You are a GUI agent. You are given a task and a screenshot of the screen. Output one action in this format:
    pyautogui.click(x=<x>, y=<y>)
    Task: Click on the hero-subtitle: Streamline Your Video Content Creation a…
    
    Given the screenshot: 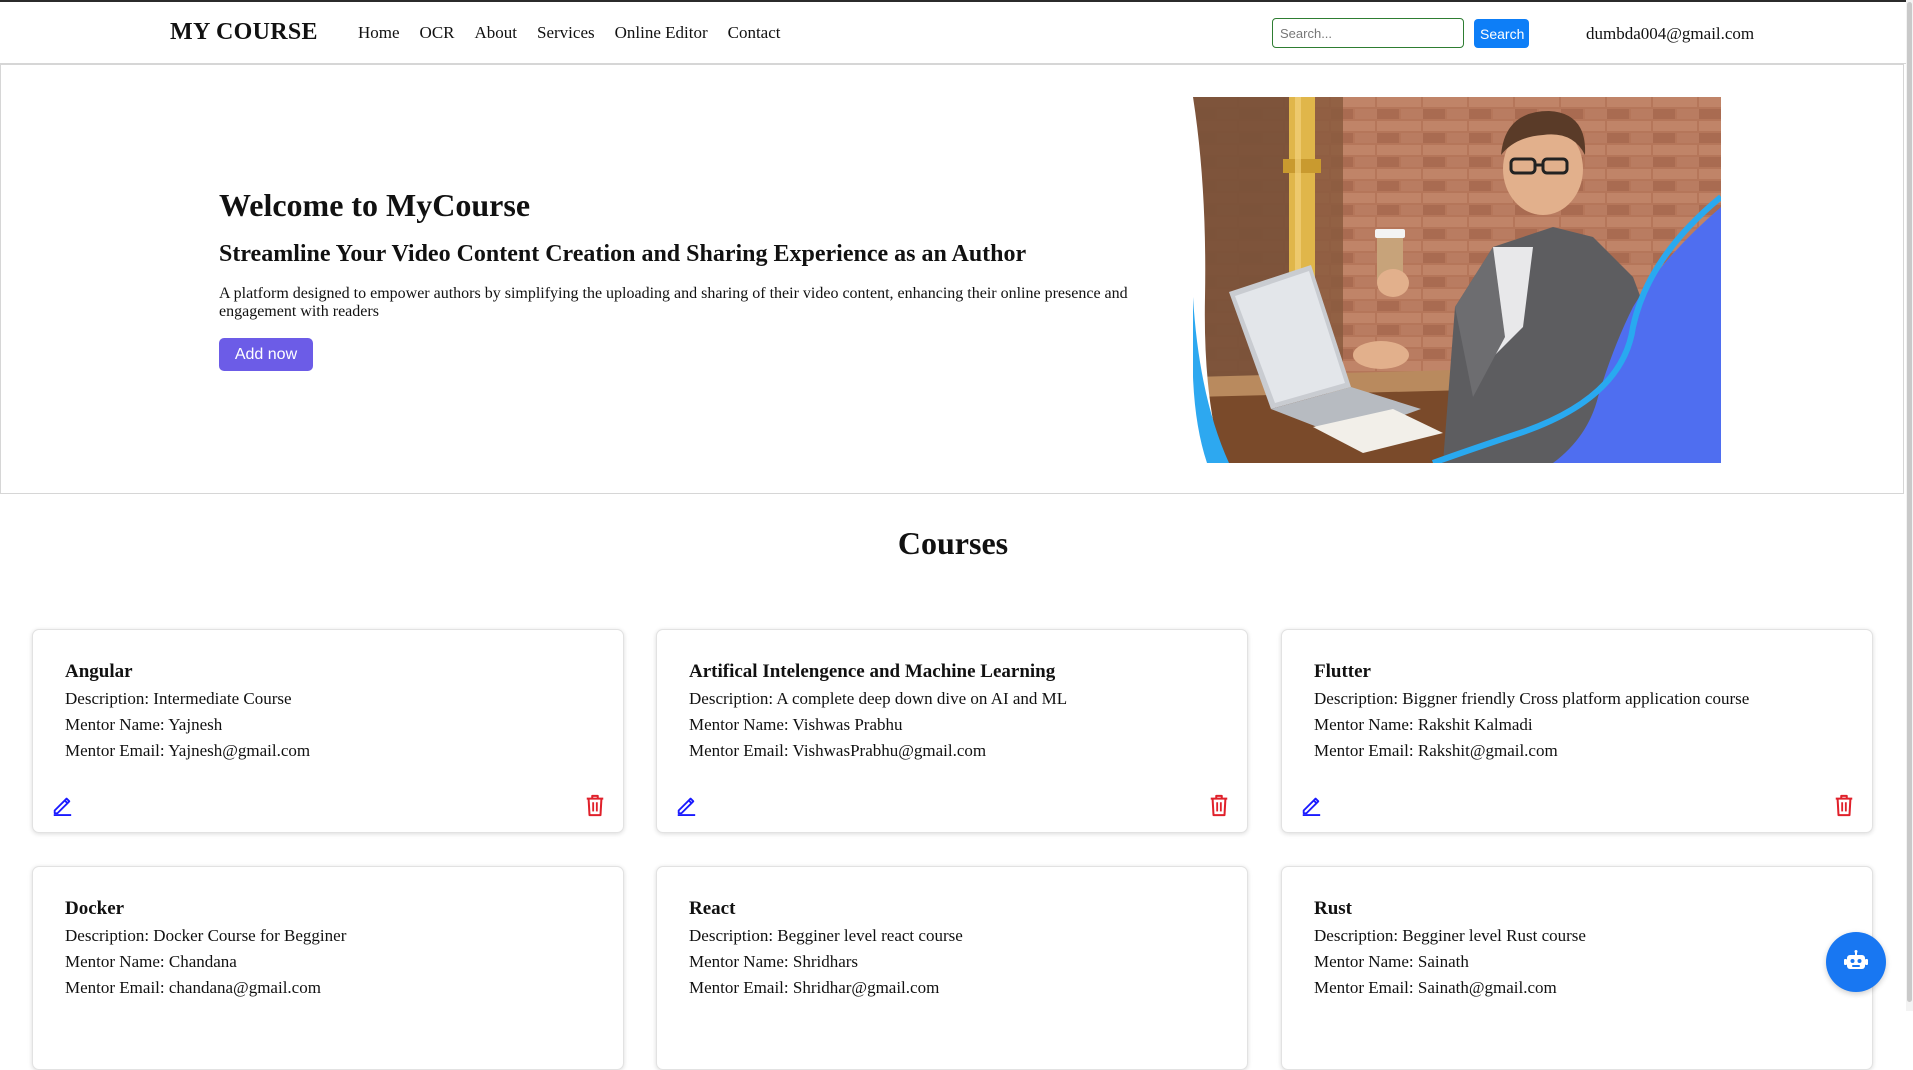 What is the action you would take?
    pyautogui.click(x=623, y=254)
    